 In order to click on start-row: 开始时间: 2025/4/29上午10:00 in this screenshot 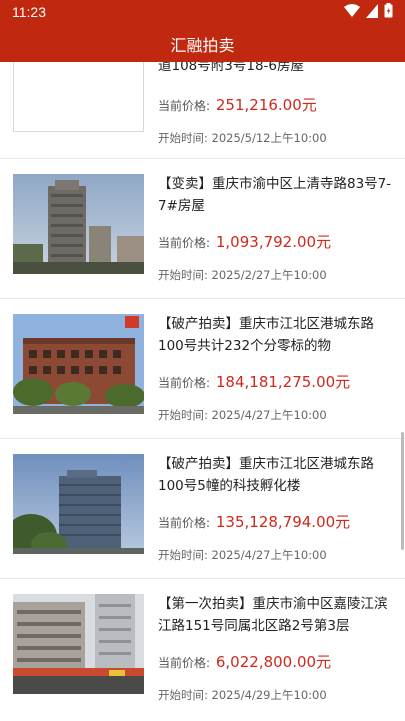, I will do `click(242, 695)`.